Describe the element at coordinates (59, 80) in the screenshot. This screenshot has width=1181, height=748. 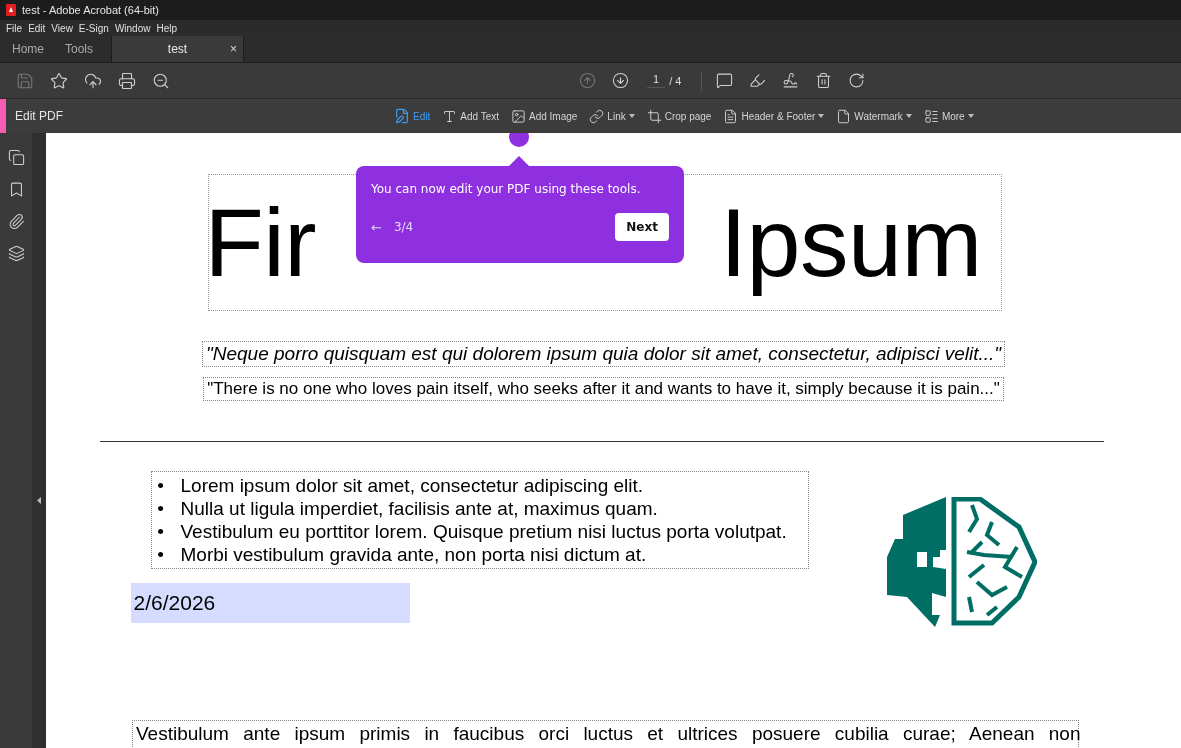
I see `bookmark-button` at that location.